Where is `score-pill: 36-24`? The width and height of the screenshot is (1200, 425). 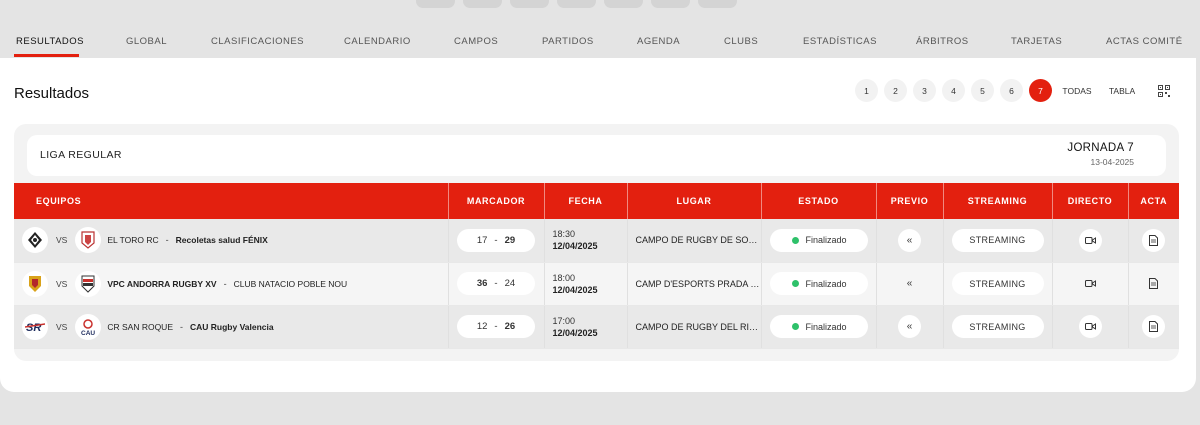
score-pill: 36-24 is located at coordinates (496, 283).